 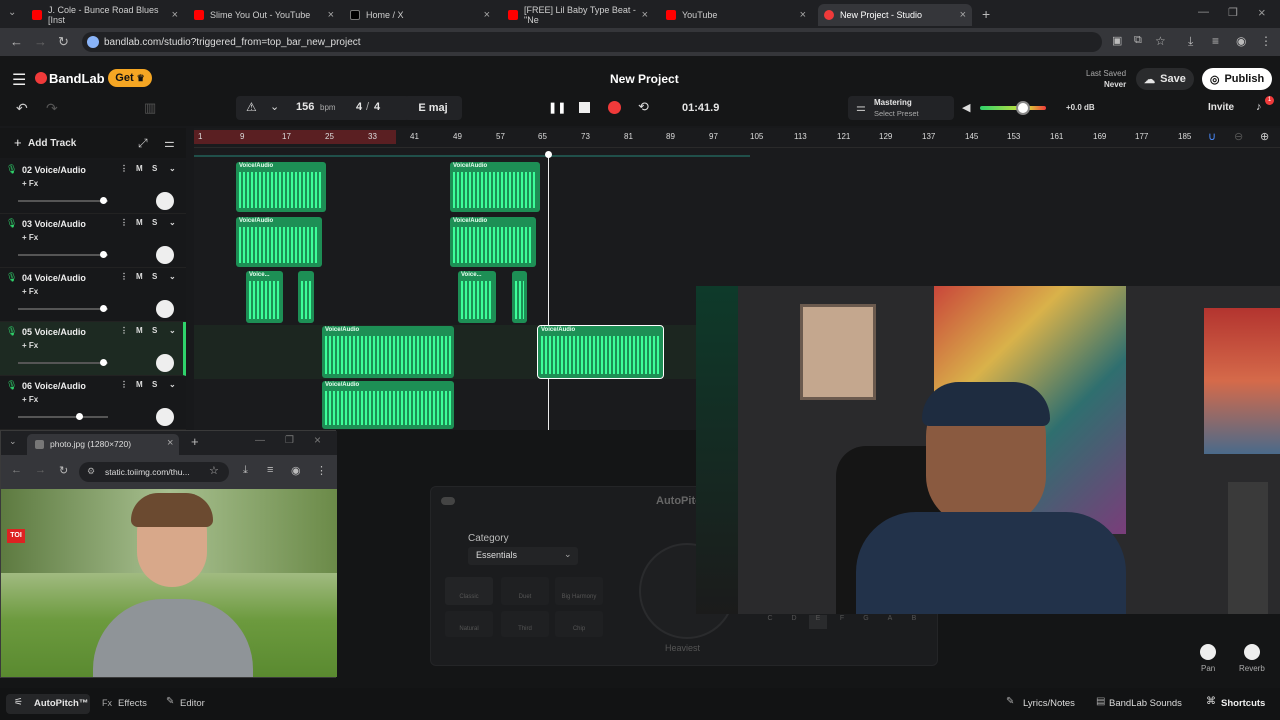 What do you see at coordinates (1259, 107) in the screenshot?
I see `bell-icon: ♪` at bounding box center [1259, 107].